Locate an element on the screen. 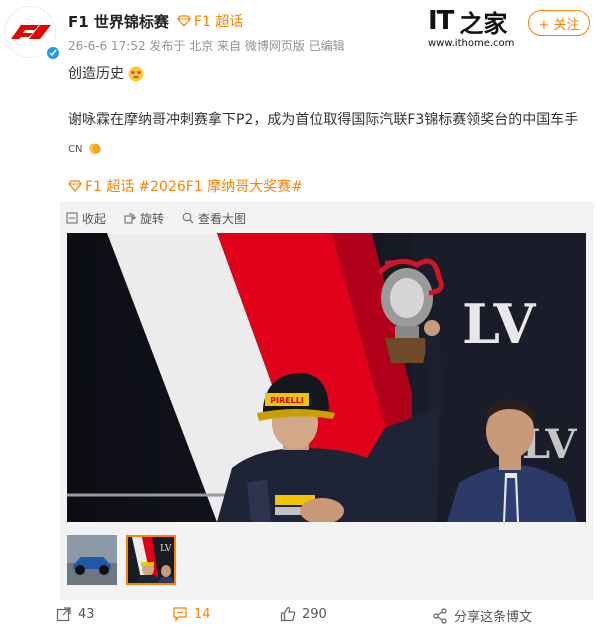 The height and width of the screenshot is (636, 600). comment-button: 14 is located at coordinates (191, 614).